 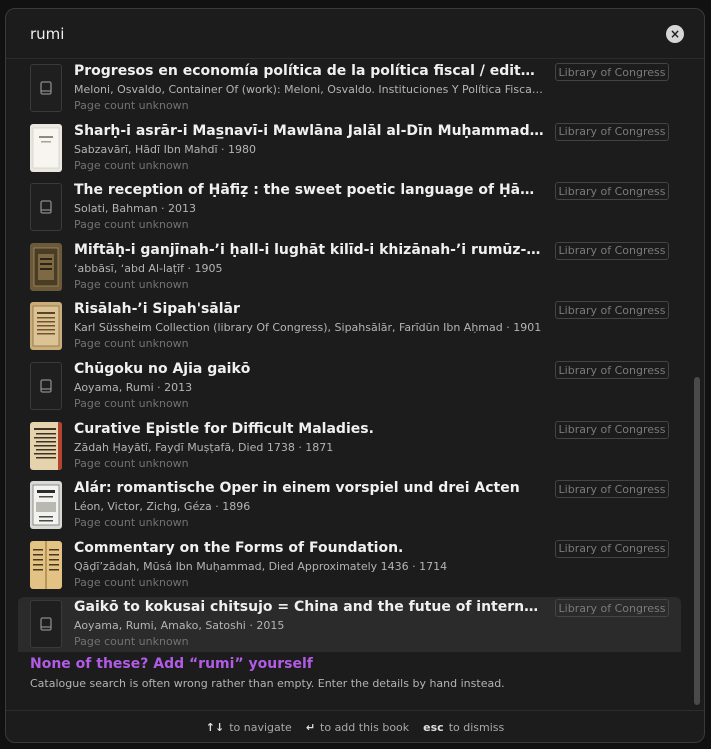 What do you see at coordinates (179, 626) in the screenshot?
I see `result-meta: Aoyama, Rumi, Amako, Satoshi · 2015` at bounding box center [179, 626].